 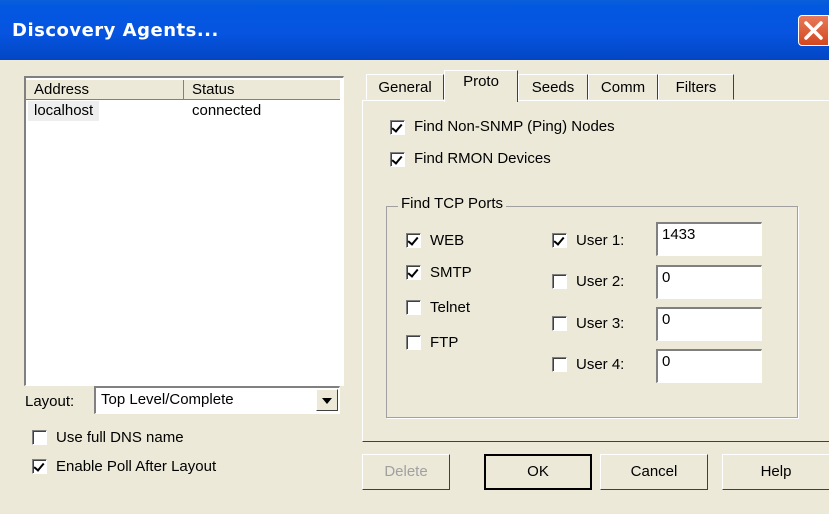 I want to click on find-non-snmp-label: Find Non-SNMP (Ping) Nodes, so click(x=514, y=126).